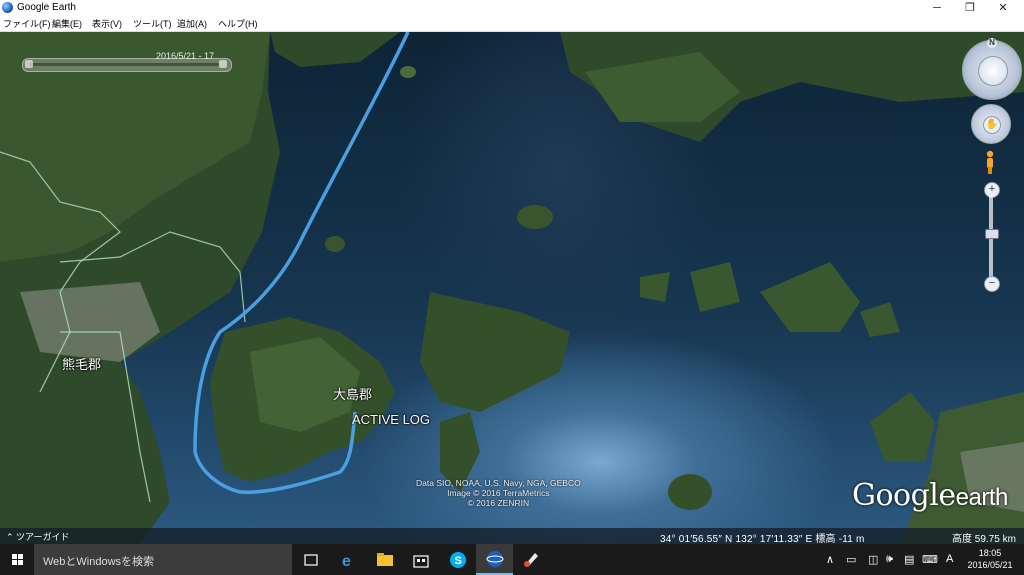 This screenshot has width=1024, height=575. Describe the element at coordinates (949, 559) in the screenshot. I see `ime-indicator: A` at that location.